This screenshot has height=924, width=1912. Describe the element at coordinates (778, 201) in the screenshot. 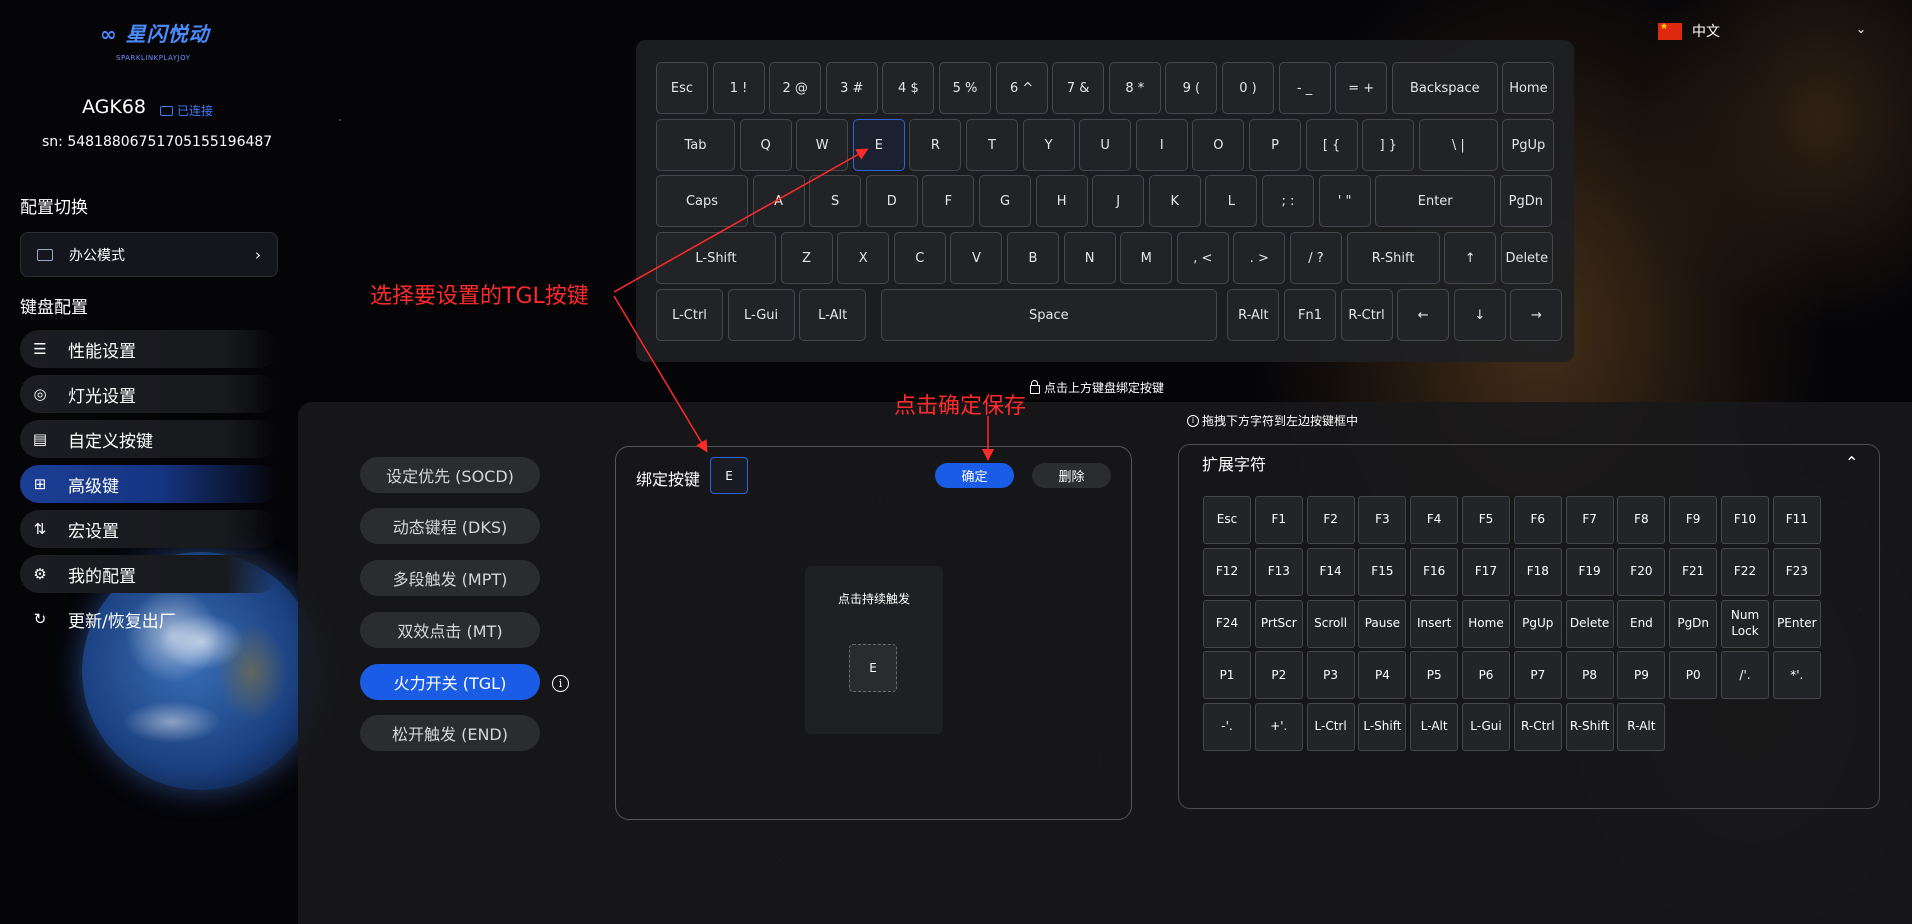

I see `key-a: A` at that location.